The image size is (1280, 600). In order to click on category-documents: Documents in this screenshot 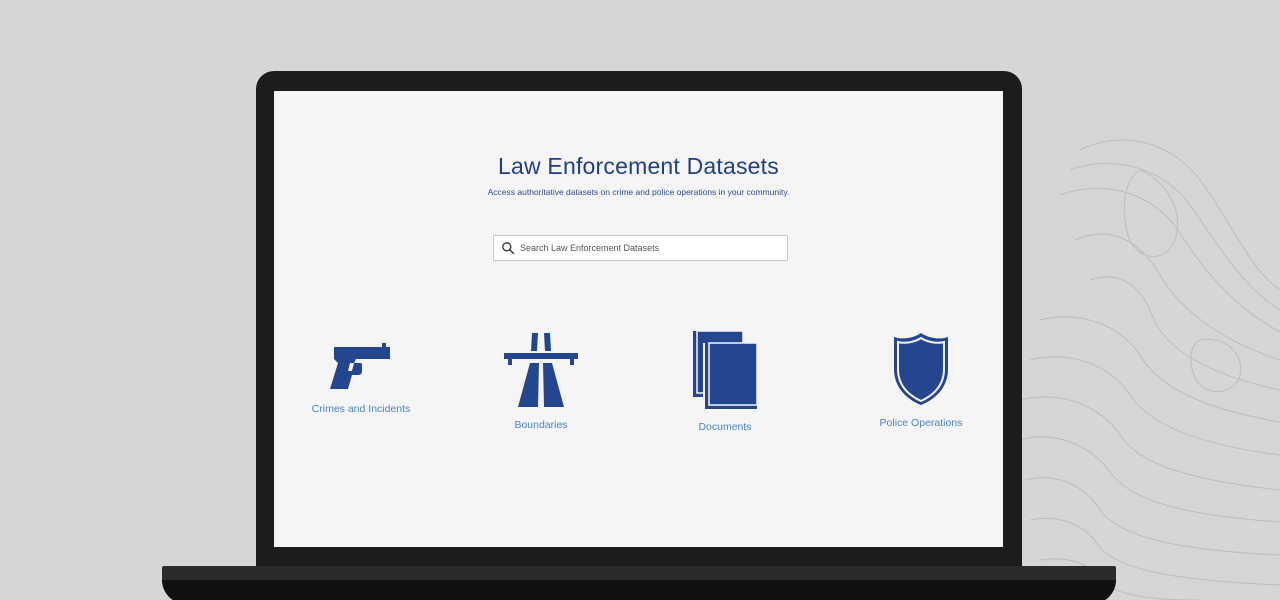, I will do `click(725, 381)`.